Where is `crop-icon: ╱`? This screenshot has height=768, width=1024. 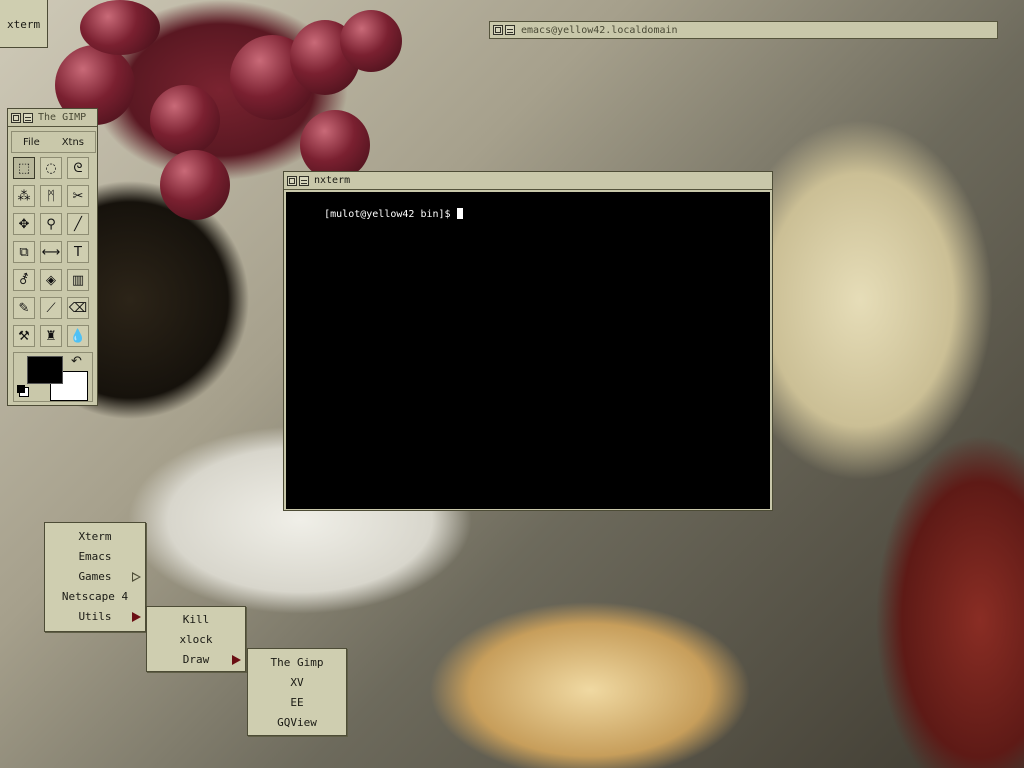 crop-icon: ╱ is located at coordinates (78, 224).